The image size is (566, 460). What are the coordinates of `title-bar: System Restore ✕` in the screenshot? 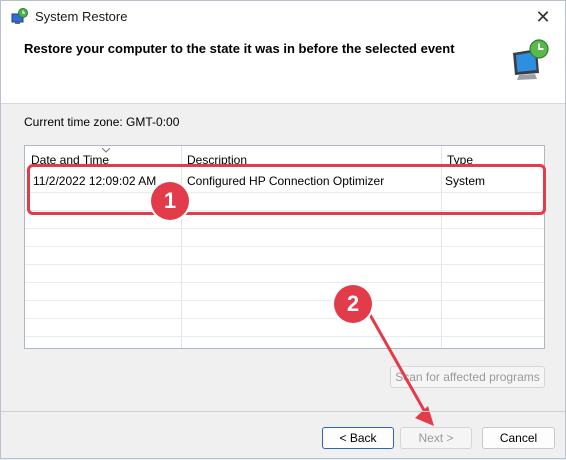 It's located at (283, 17).